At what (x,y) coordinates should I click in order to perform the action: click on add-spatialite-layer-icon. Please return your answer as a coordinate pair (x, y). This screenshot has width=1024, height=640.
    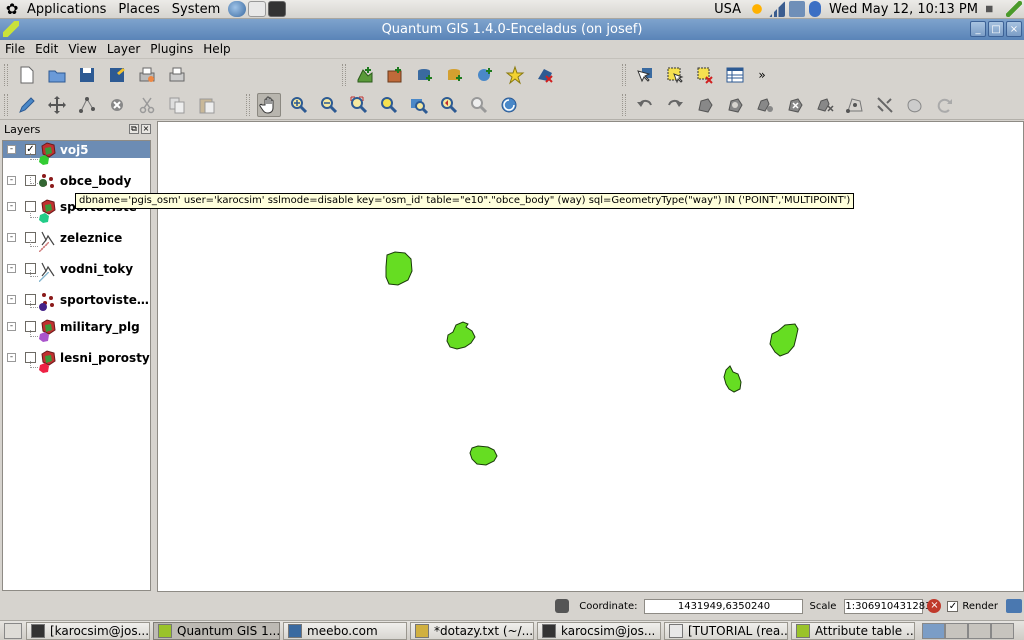
    Looking at the image, I should click on (455, 75).